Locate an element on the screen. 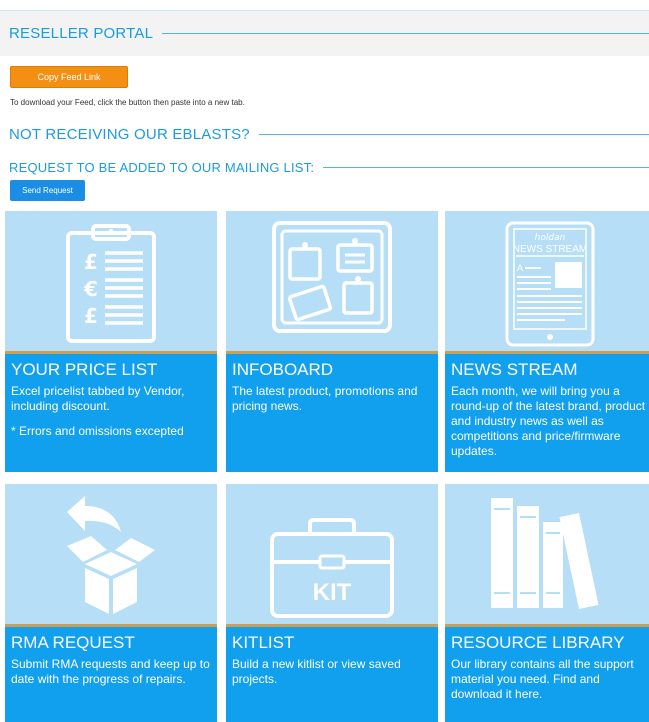 The height and width of the screenshot is (722, 649). tile-resource-library-image is located at coordinates (547, 555).